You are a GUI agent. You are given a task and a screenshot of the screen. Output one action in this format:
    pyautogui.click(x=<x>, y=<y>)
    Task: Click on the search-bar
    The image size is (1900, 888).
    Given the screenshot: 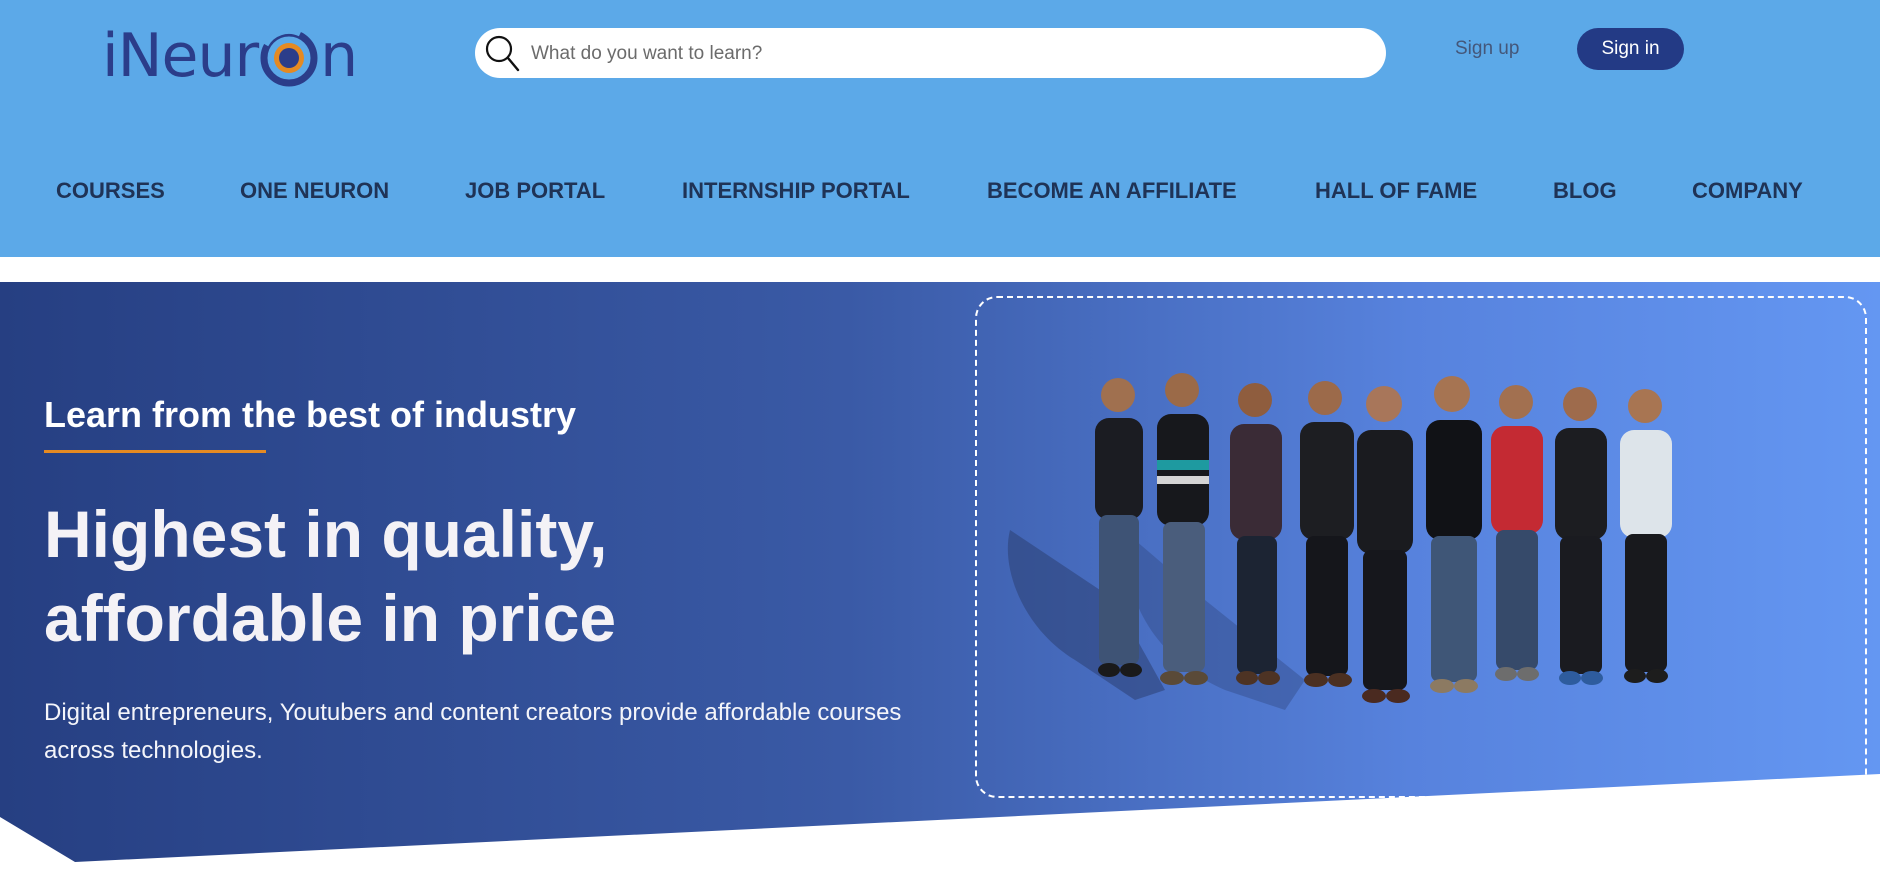 What is the action you would take?
    pyautogui.click(x=930, y=54)
    